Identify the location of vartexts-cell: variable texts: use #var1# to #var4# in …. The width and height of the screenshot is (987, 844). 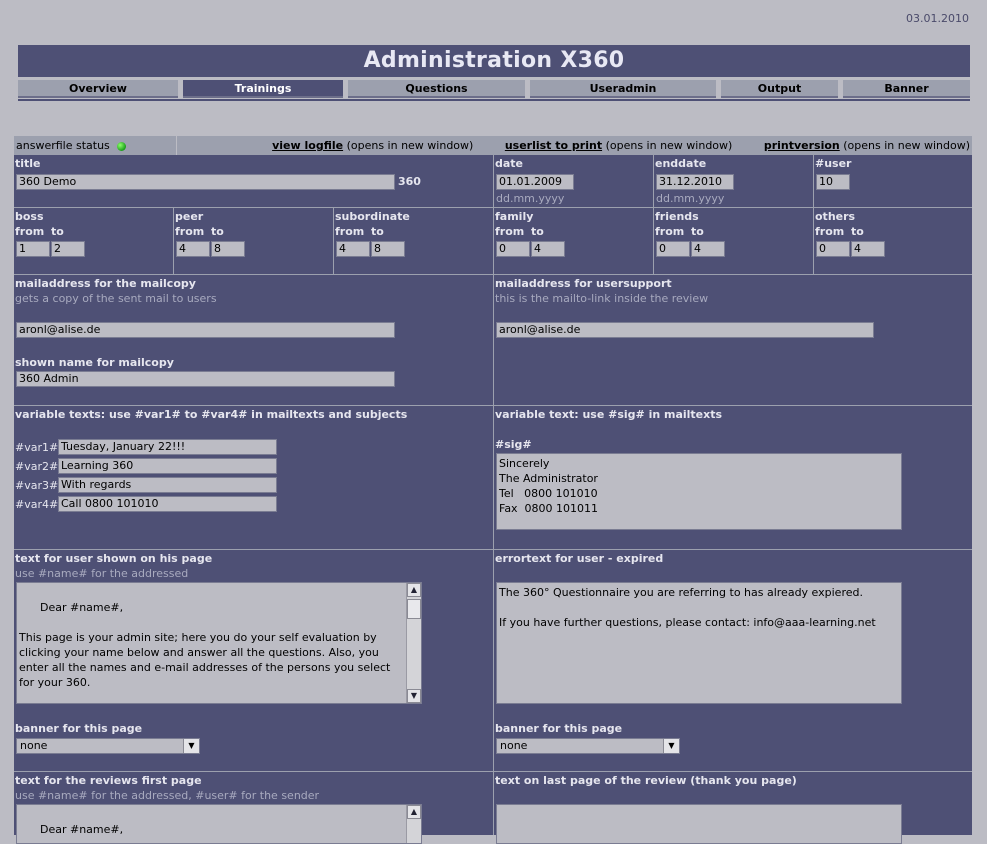
(254, 478).